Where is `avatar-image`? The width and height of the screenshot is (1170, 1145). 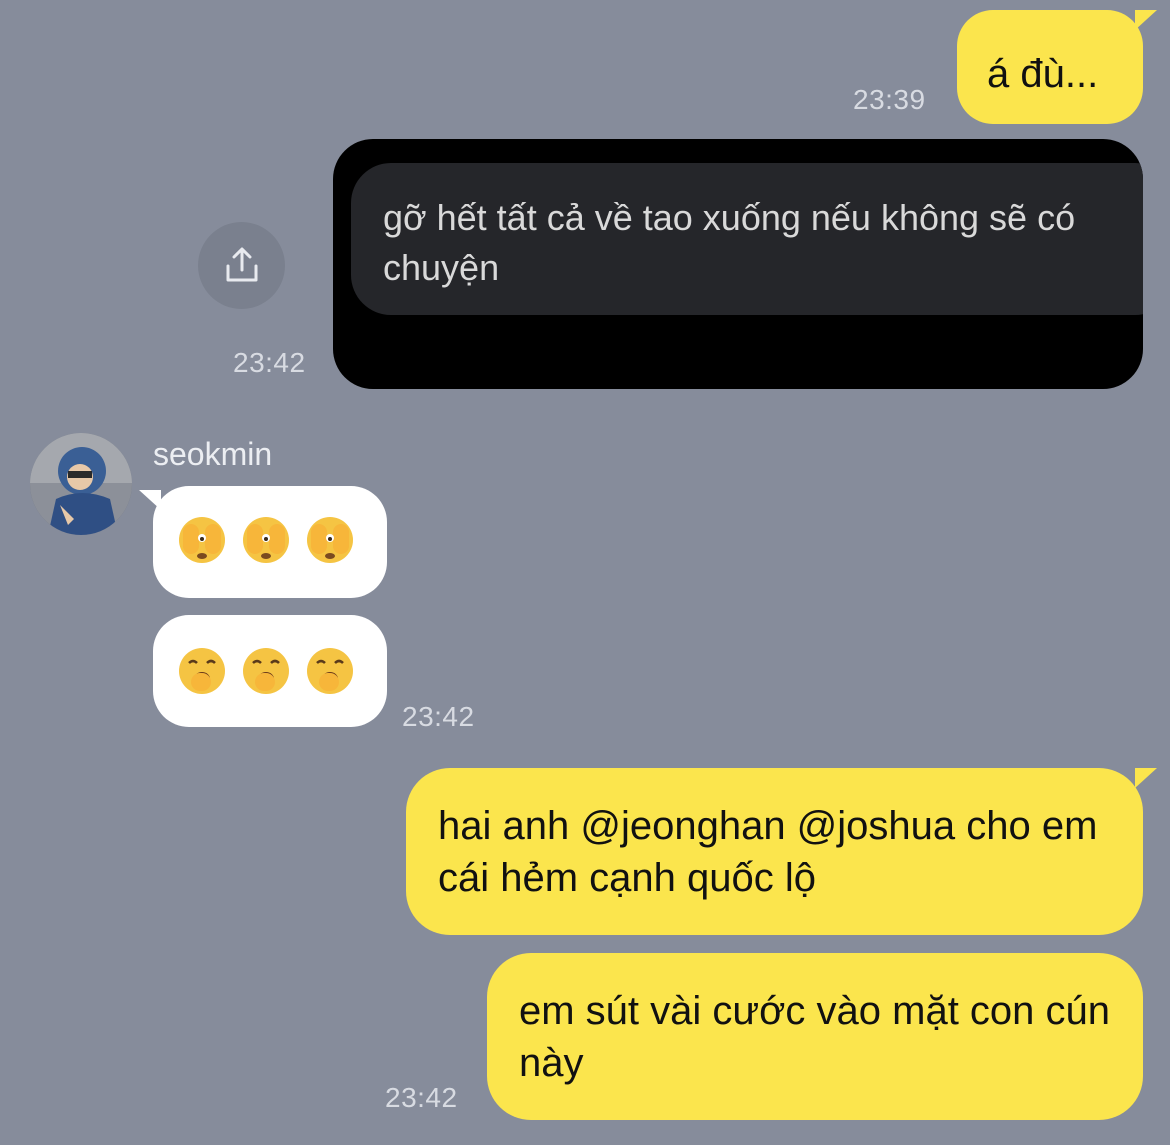
avatar-image is located at coordinates (81, 484).